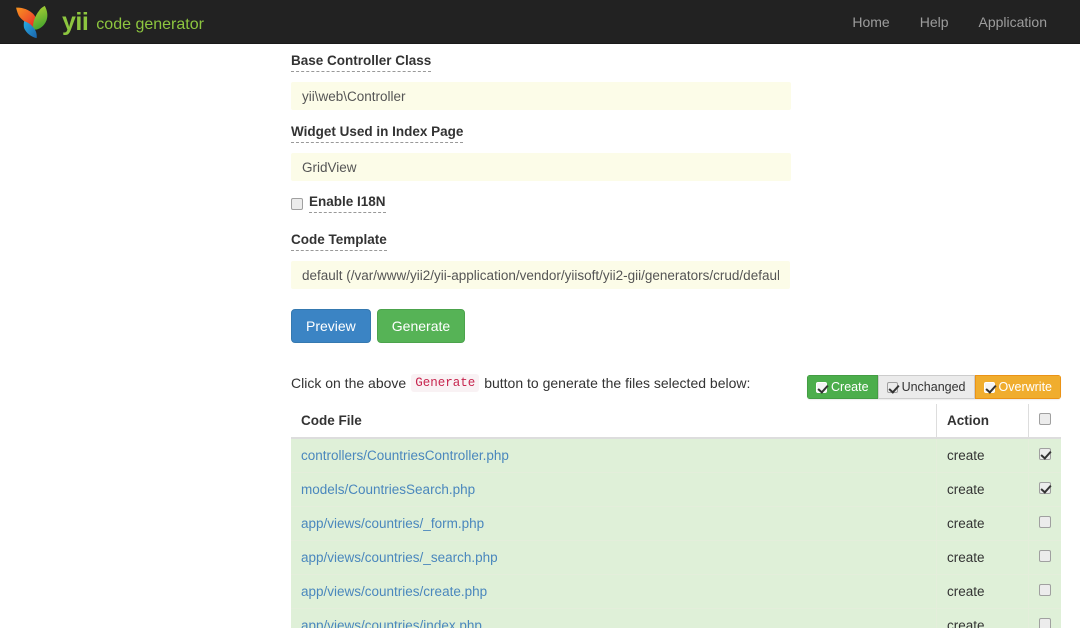 Image resolution: width=1080 pixels, height=628 pixels. What do you see at coordinates (676, 81) in the screenshot?
I see `field-base-controller-class: Base Controller Class` at bounding box center [676, 81].